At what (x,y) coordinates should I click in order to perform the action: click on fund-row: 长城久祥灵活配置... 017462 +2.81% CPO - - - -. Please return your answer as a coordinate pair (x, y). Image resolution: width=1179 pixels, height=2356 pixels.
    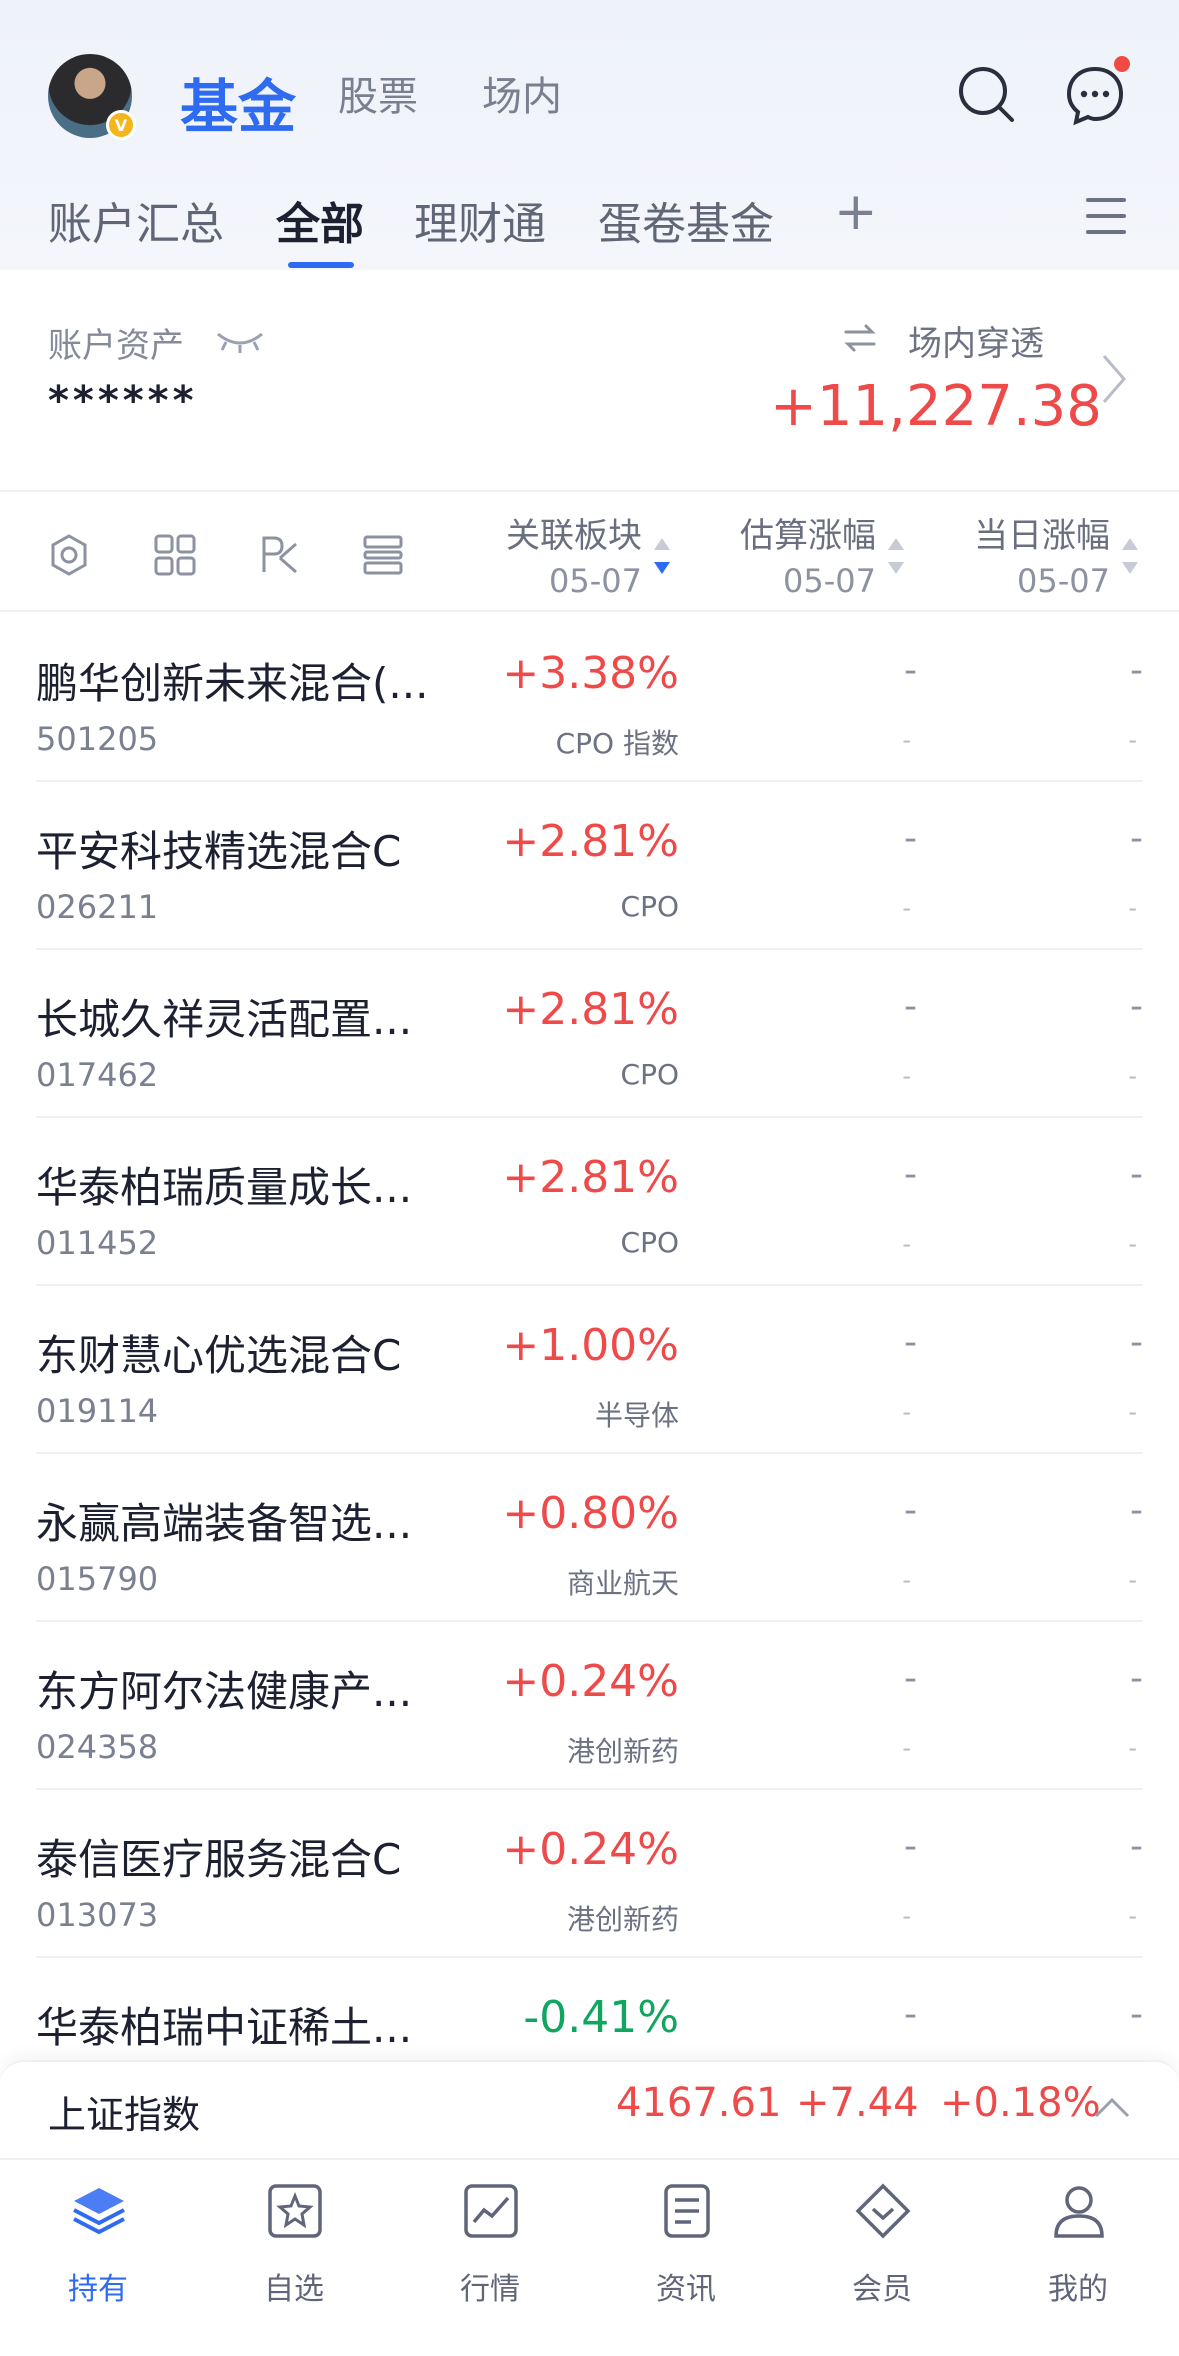
    Looking at the image, I should click on (589, 1034).